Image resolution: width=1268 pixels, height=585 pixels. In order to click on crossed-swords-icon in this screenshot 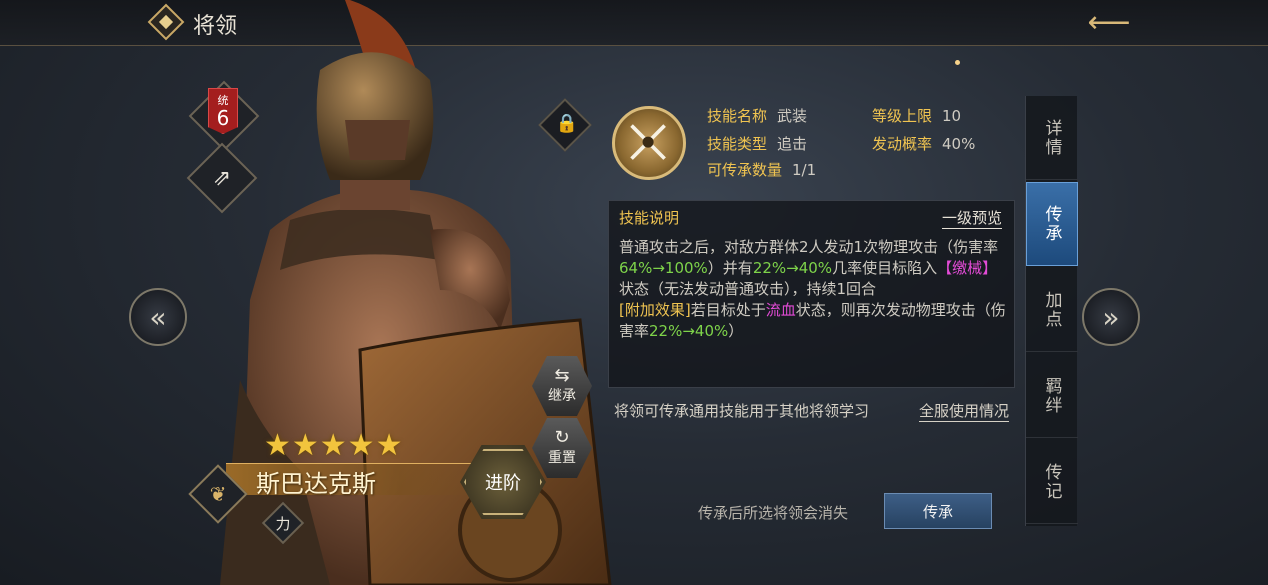, I will do `click(648, 142)`.